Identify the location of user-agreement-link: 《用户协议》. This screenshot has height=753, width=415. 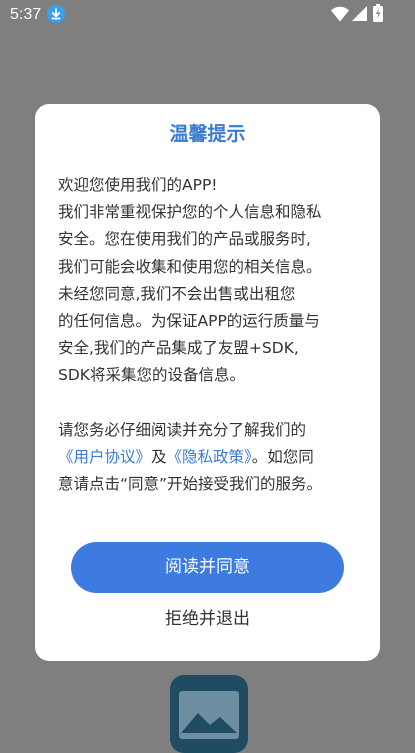
(104, 457).